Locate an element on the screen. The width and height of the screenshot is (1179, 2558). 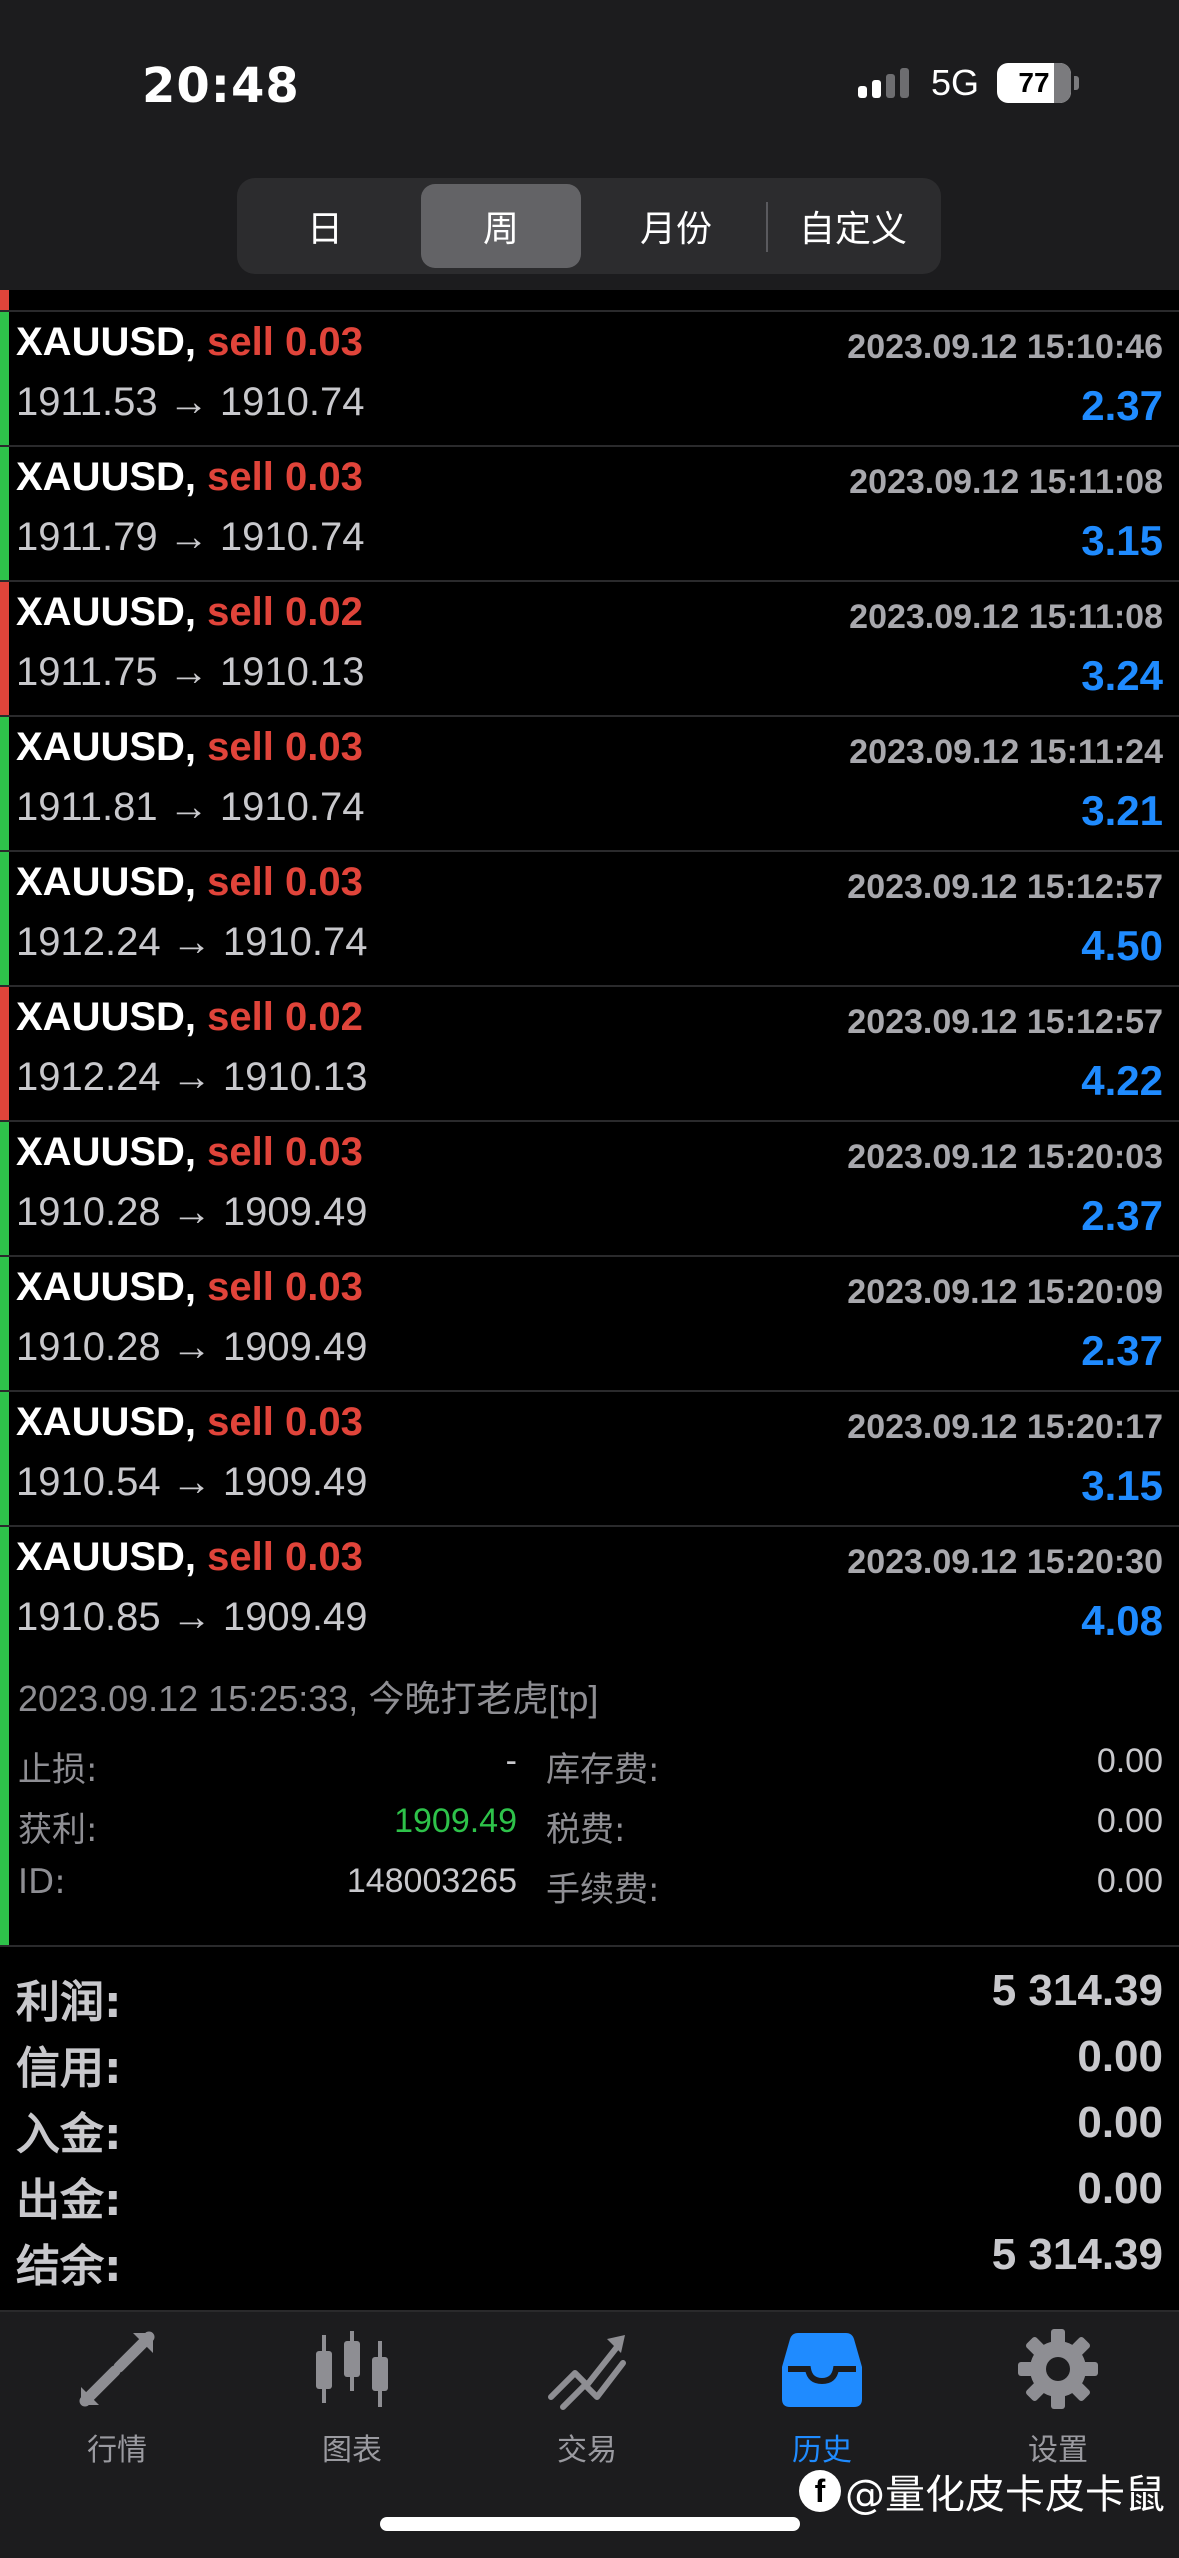
deal-datetime: 2023.09.12 15:20:17 is located at coordinates (1005, 1427).